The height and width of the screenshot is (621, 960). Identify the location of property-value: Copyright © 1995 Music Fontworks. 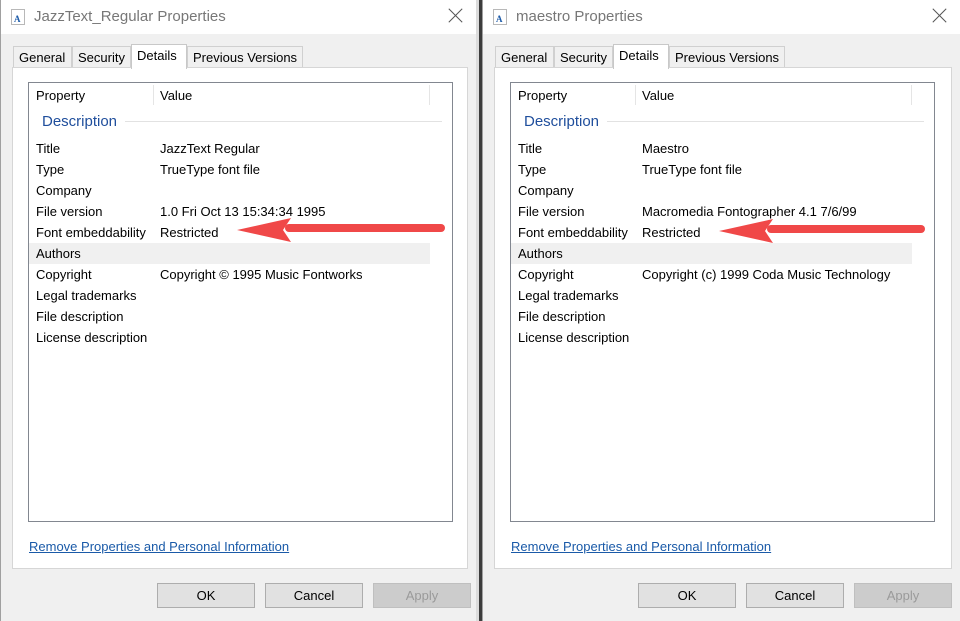
(261, 274).